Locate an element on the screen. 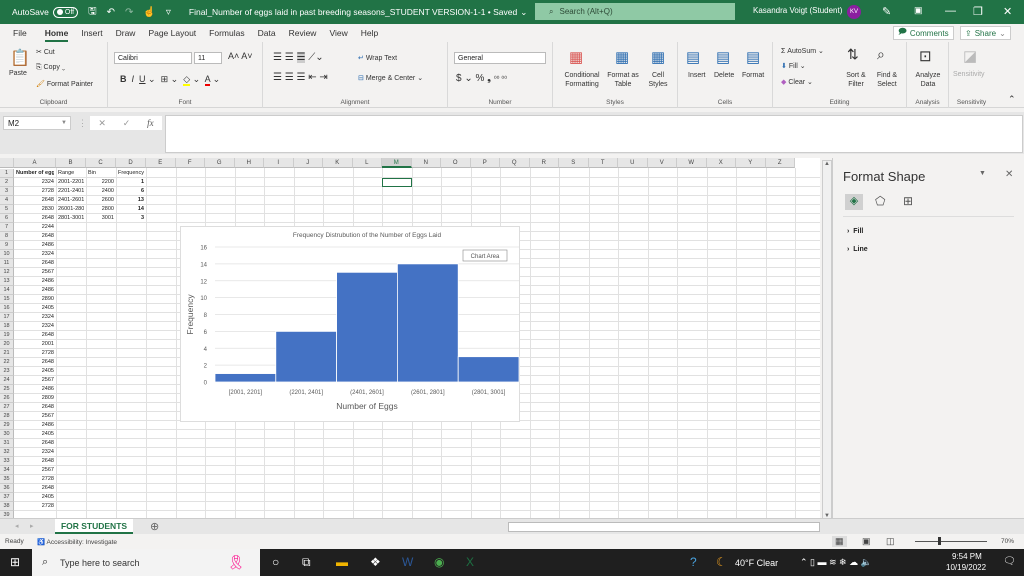 The height and width of the screenshot is (576, 1024). eggs-cell: 2648 is located at coordinates (35, 362).